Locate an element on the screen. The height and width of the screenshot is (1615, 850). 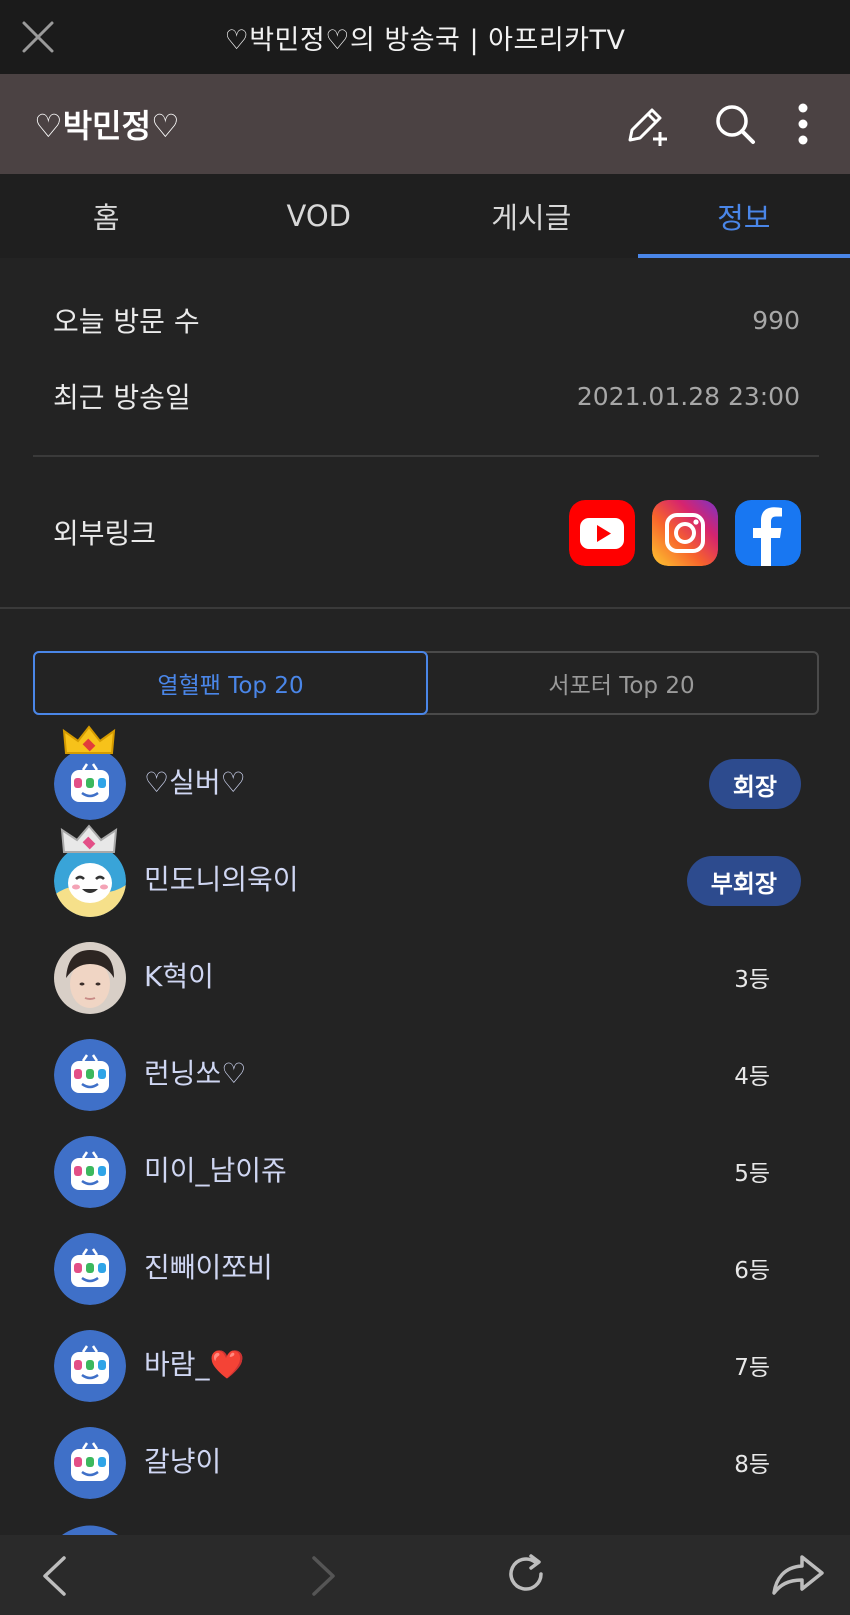
tab-vod: VOD is located at coordinates (319, 216).